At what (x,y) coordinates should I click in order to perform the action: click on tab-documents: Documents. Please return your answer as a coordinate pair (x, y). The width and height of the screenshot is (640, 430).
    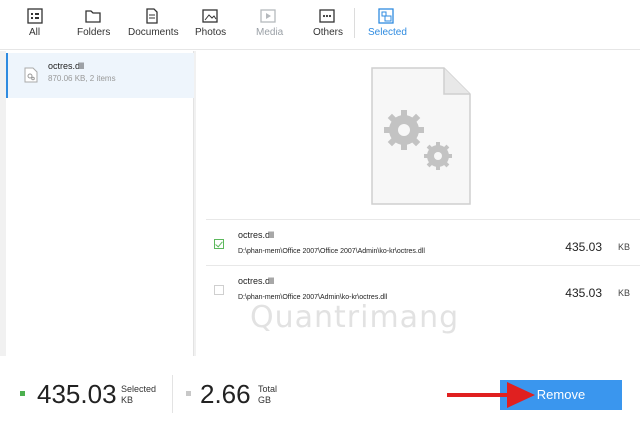
    Looking at the image, I should click on (153, 25).